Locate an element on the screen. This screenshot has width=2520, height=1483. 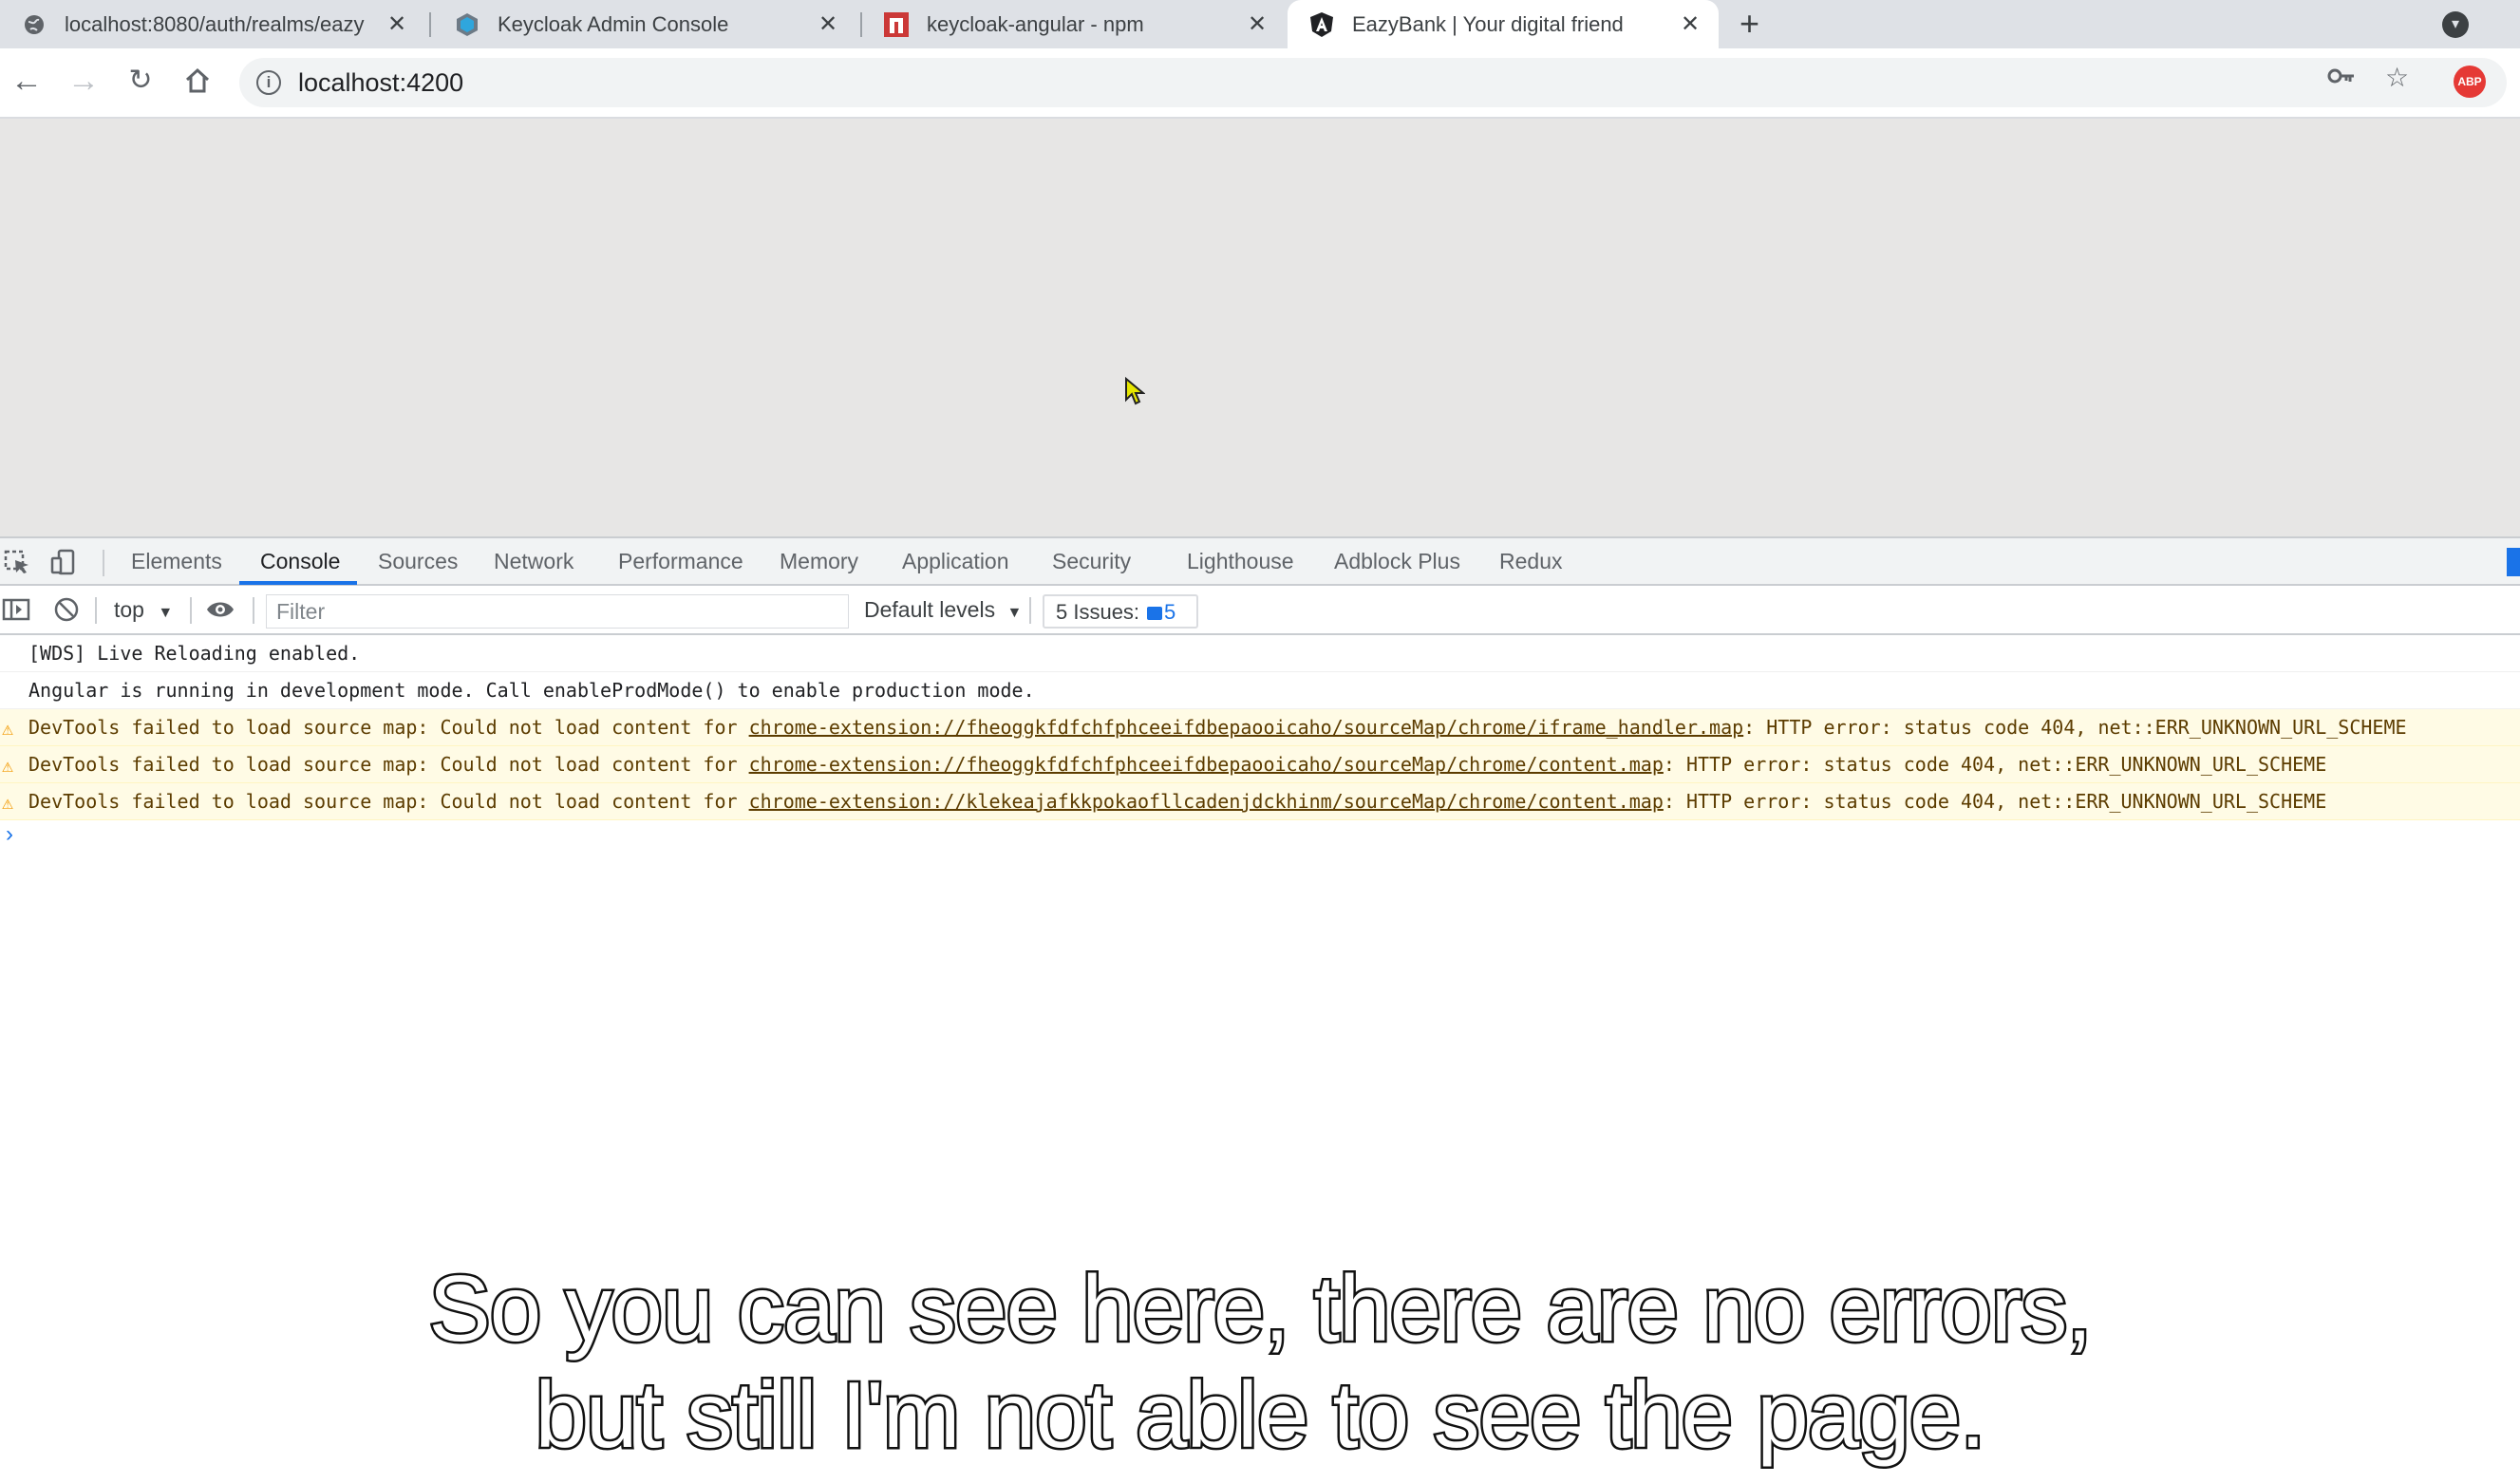
tab-memory: Memory is located at coordinates (819, 561).